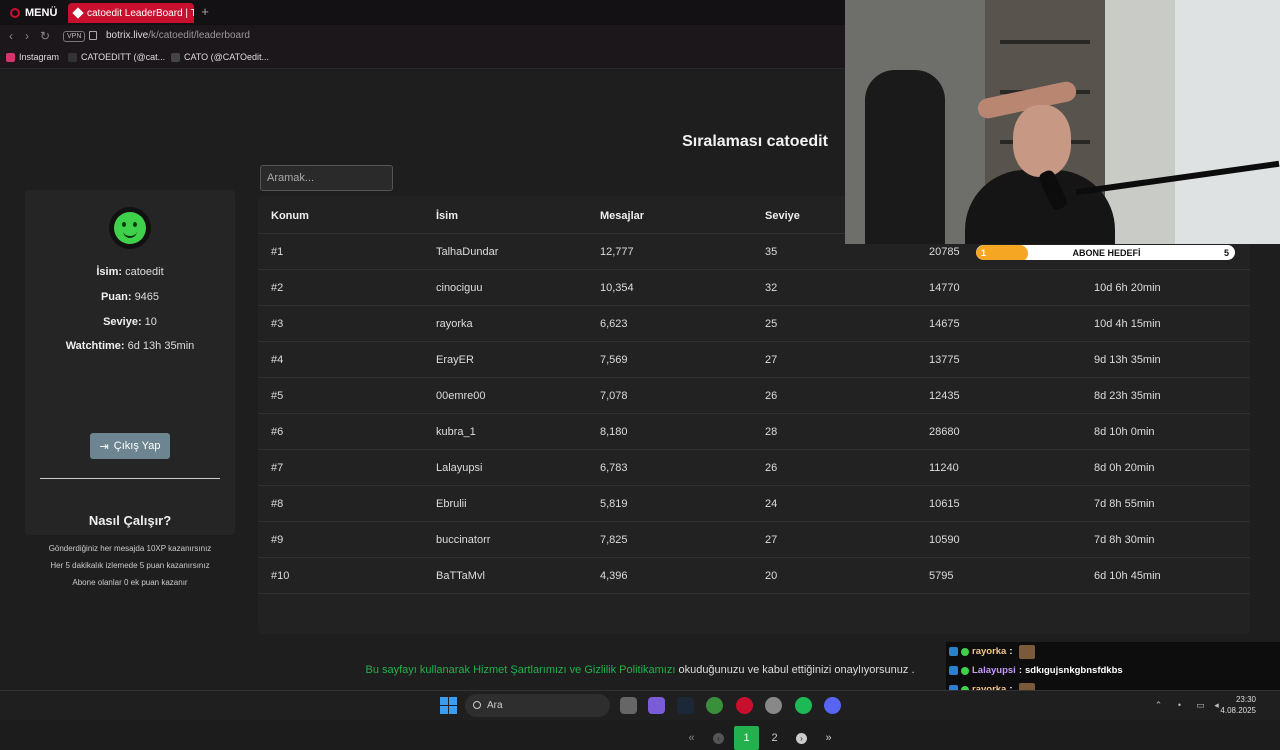  I want to click on discord-icon, so click(832, 705).